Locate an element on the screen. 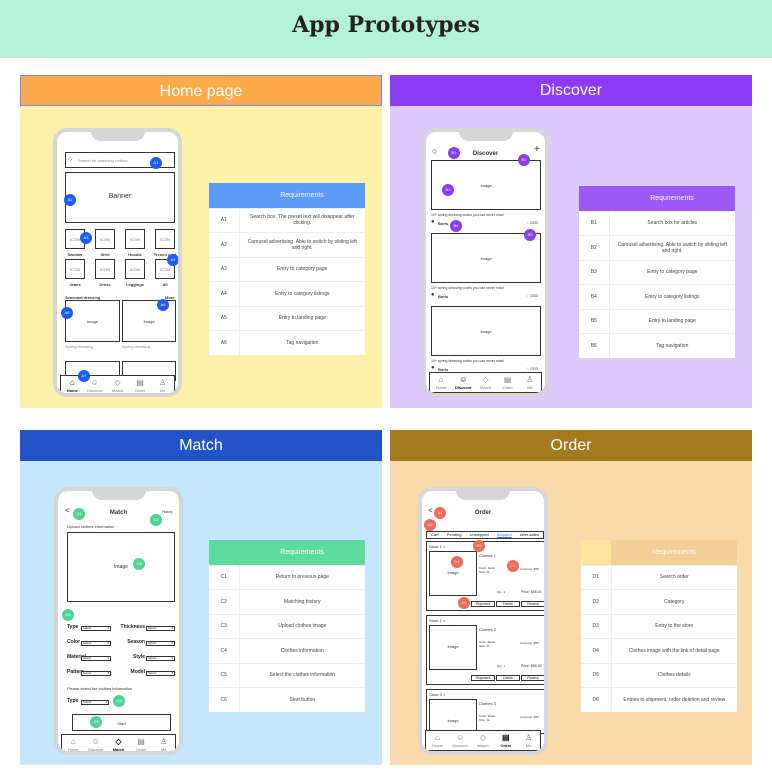 This screenshot has width=772, height=776. annotation-badge: D3 is located at coordinates (479, 546).